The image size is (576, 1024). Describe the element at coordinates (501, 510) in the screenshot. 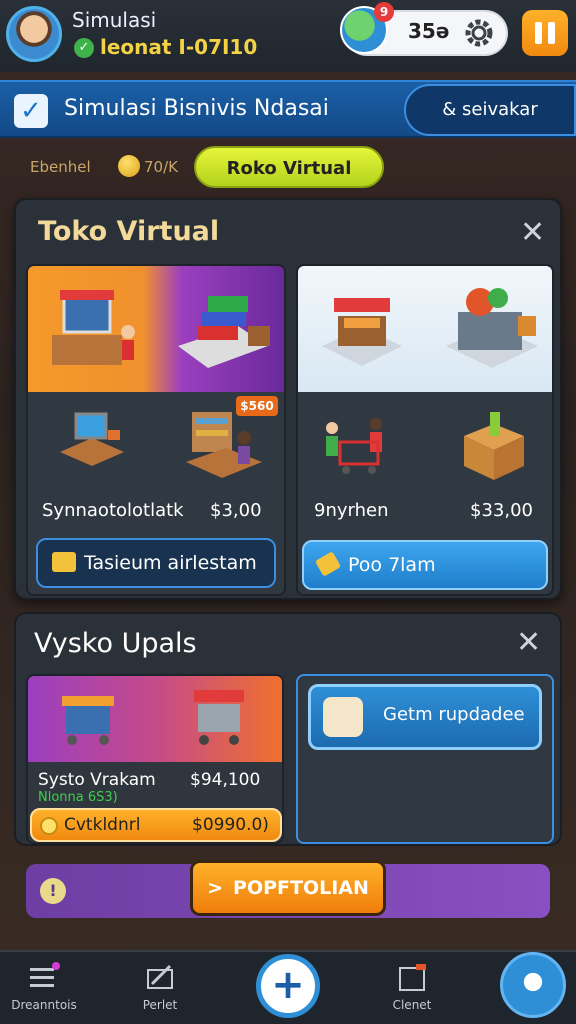

I see `card-price: $33,00` at that location.